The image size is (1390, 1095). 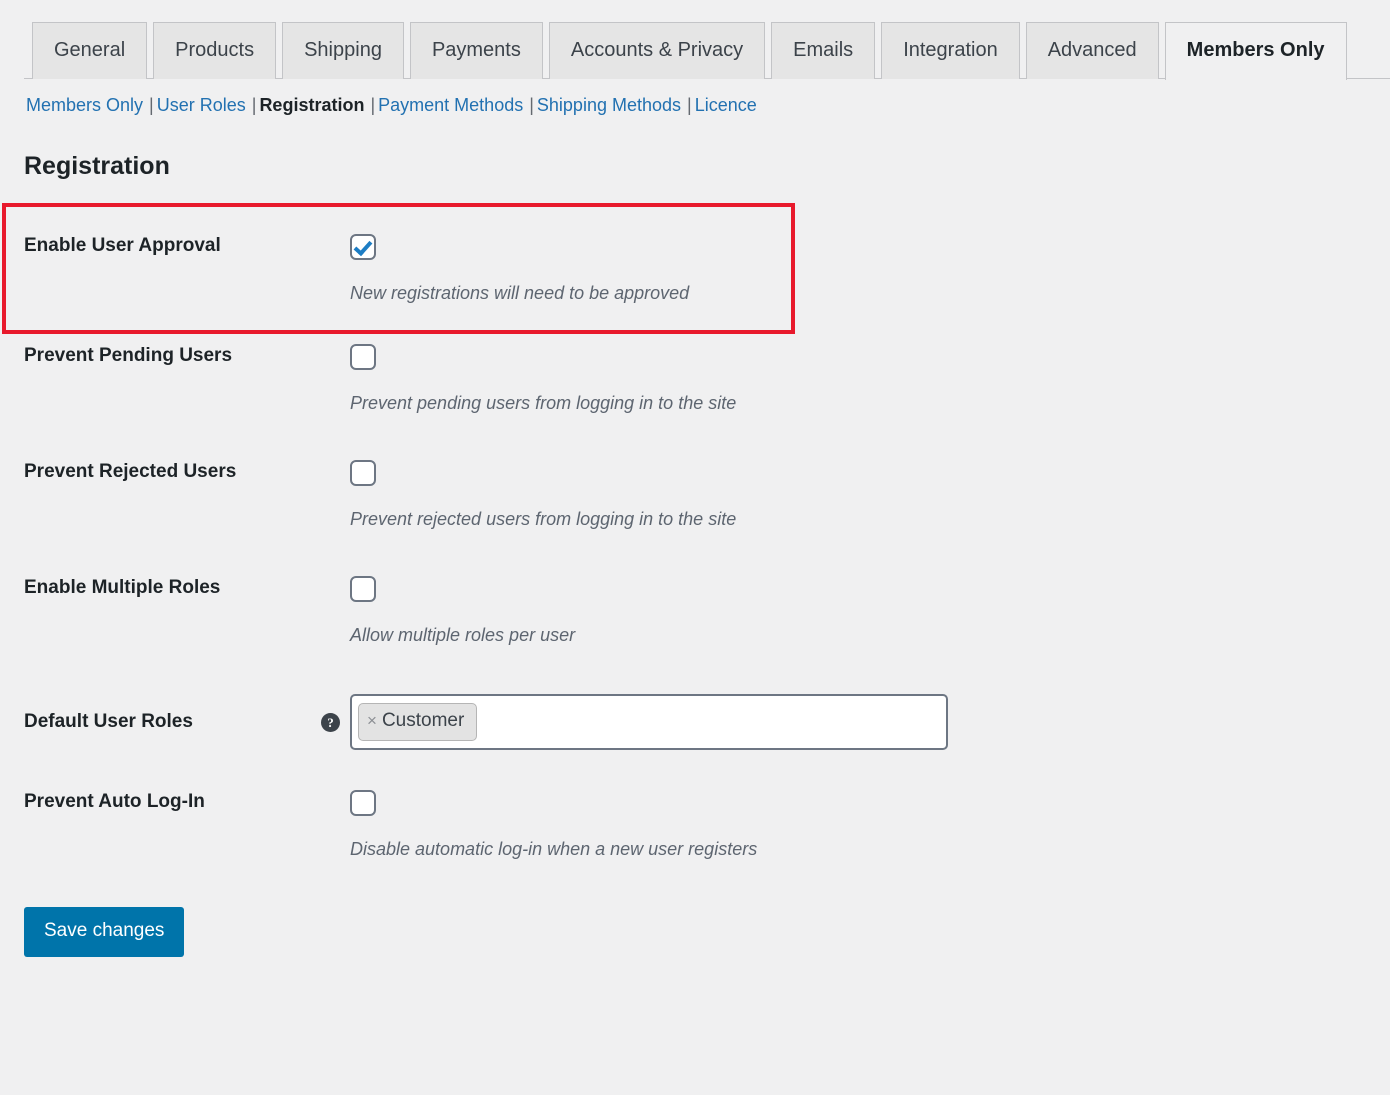 I want to click on help-icon: ?, so click(x=330, y=722).